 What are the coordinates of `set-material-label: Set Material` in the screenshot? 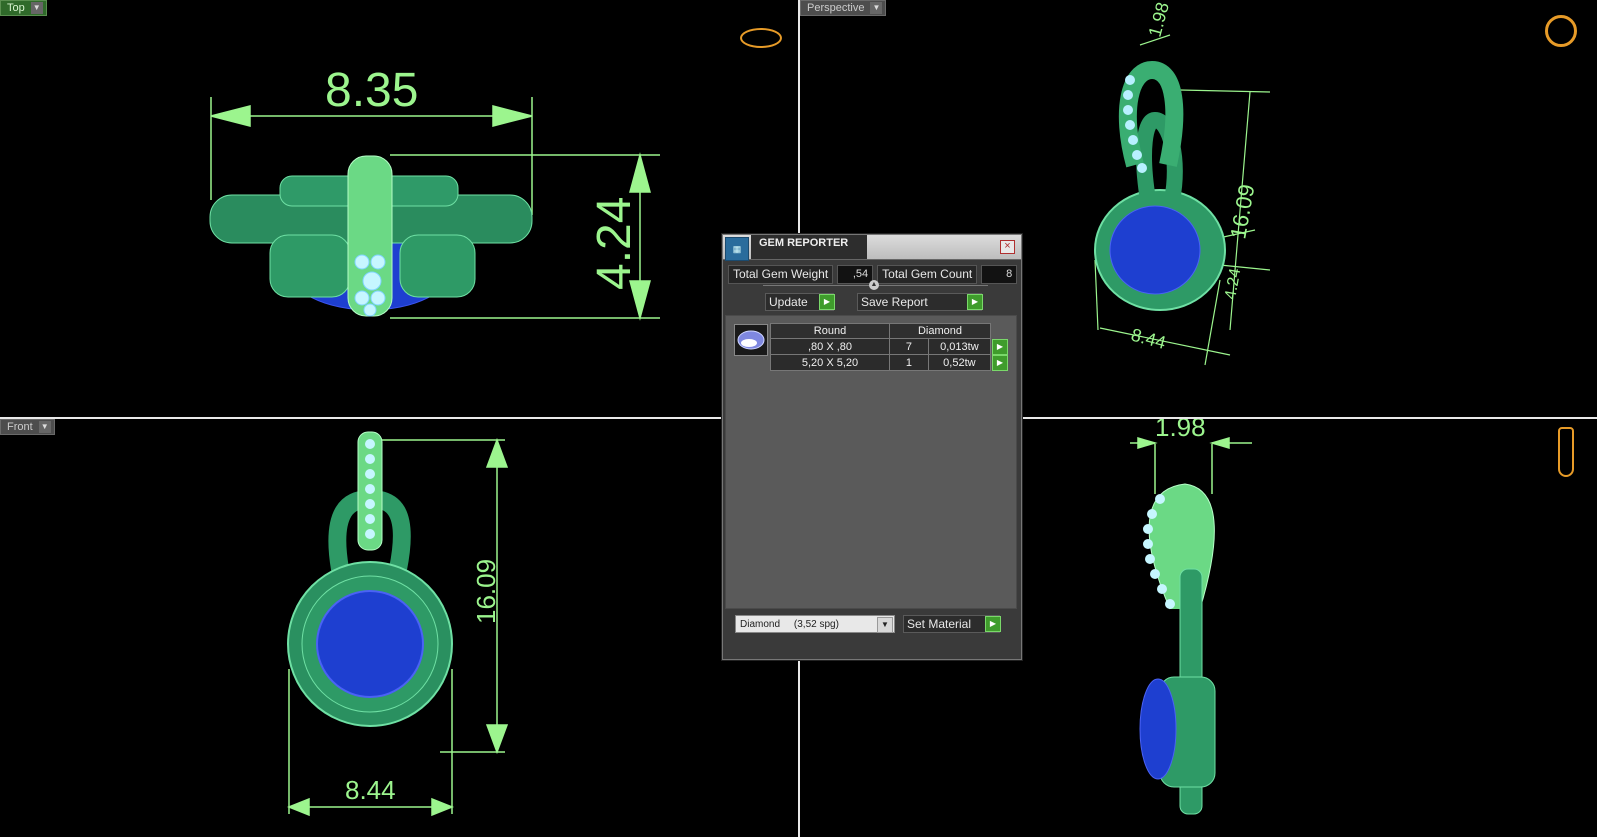 It's located at (939, 624).